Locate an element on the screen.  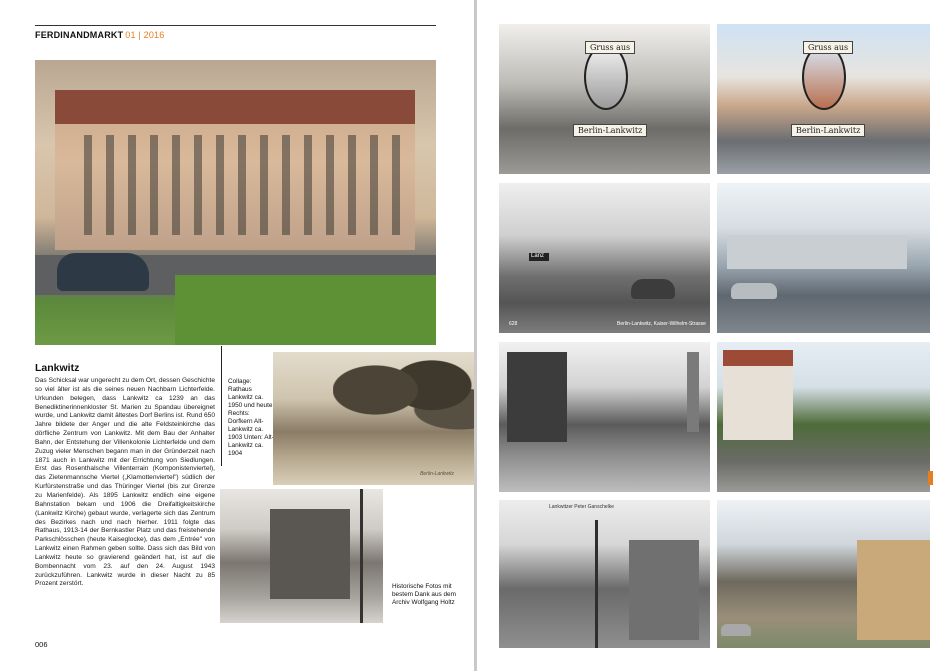
modern-car is located at coordinates (103, 272).